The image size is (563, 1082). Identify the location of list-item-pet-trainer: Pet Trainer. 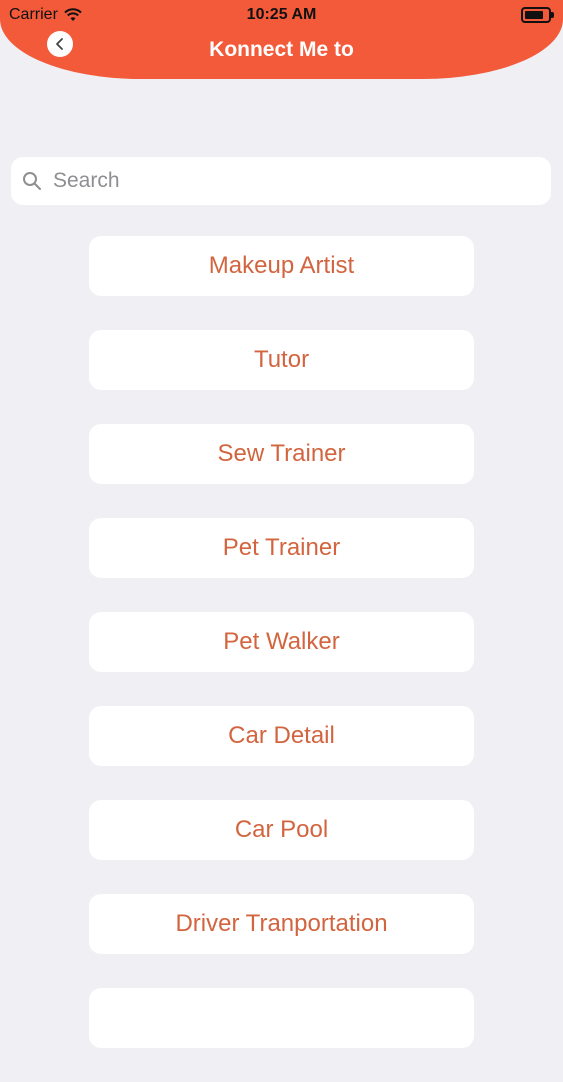
(281, 548).